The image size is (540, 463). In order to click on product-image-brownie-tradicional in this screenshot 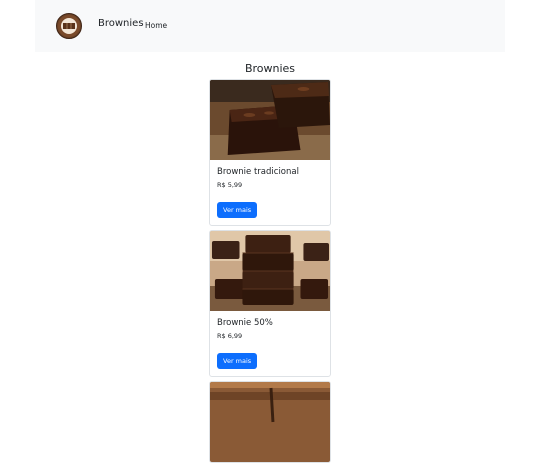, I will do `click(270, 120)`.